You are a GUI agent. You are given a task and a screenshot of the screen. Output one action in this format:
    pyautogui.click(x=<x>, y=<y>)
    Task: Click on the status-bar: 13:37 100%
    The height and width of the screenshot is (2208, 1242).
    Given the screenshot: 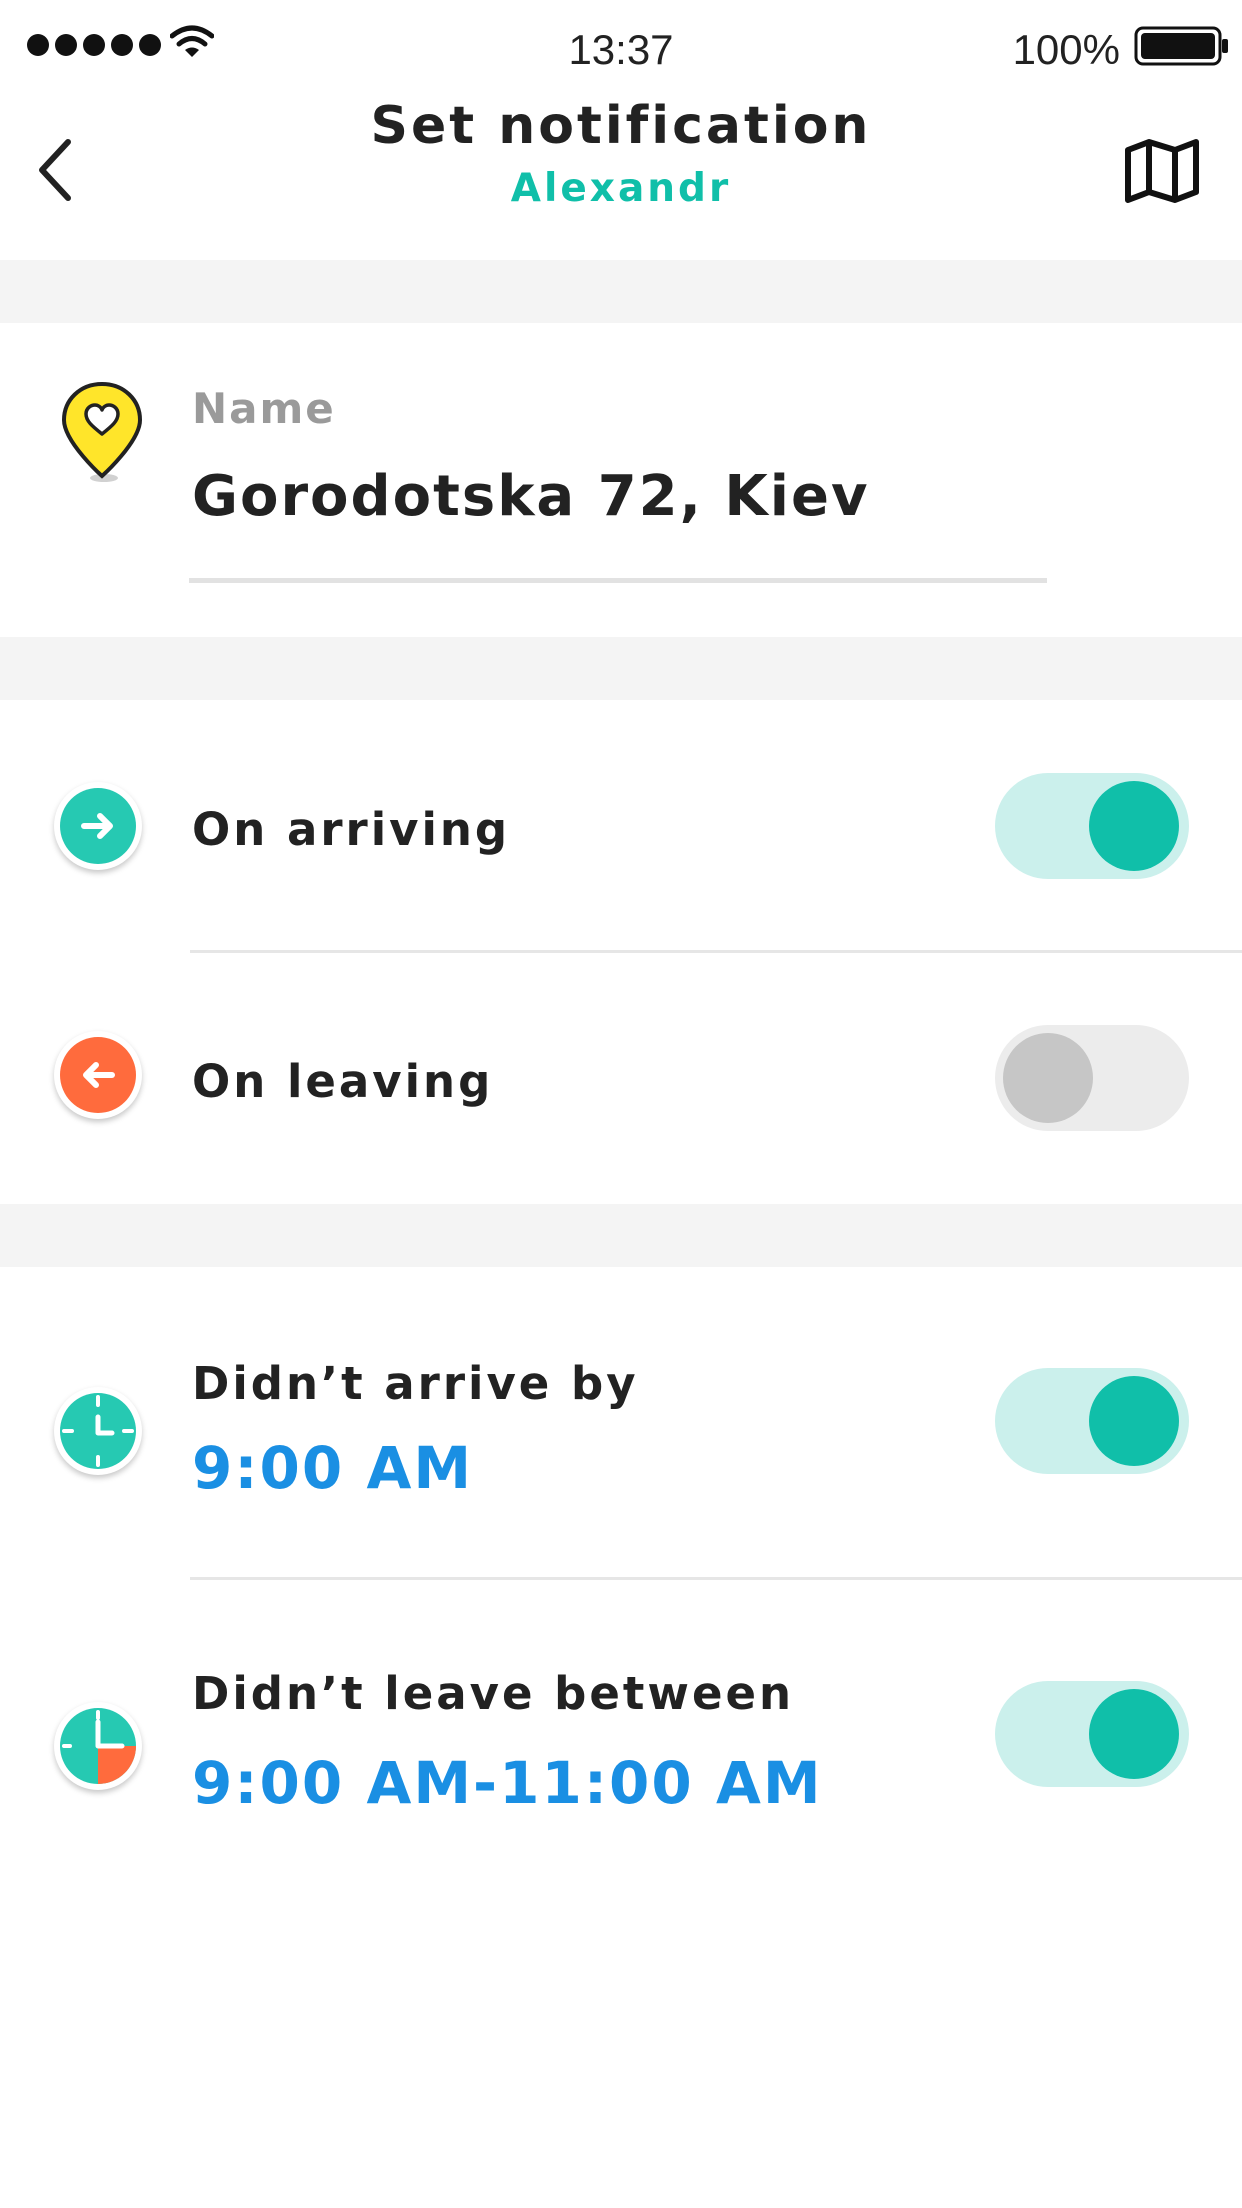 What is the action you would take?
    pyautogui.click(x=621, y=45)
    